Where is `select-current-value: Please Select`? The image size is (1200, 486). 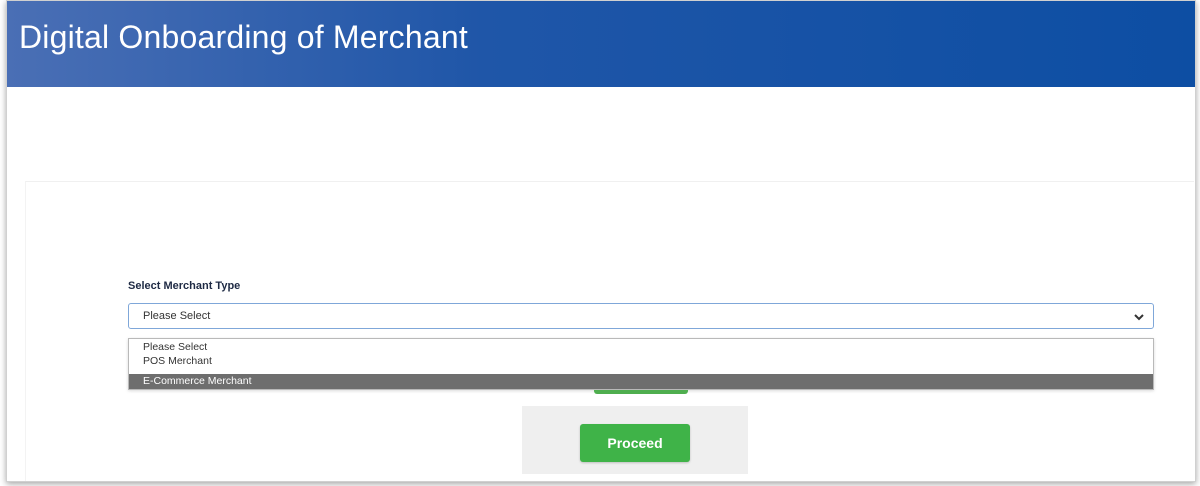 select-current-value: Please Select is located at coordinates (177, 316).